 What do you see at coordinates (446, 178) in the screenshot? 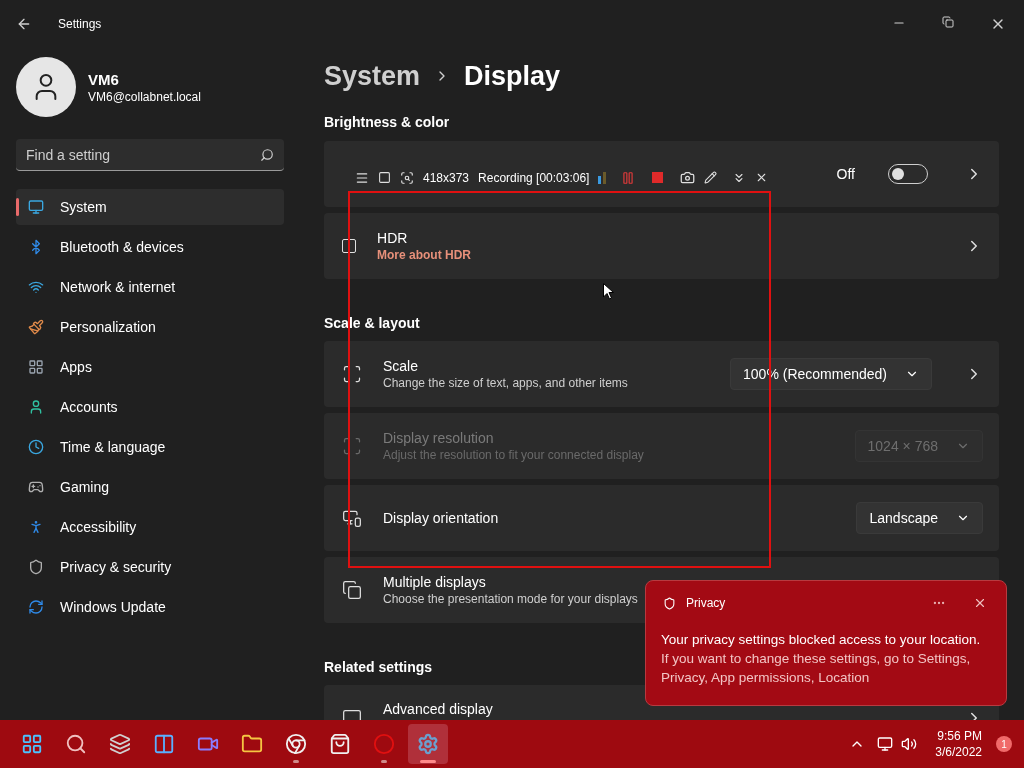
I see `capture-size: 418x373` at bounding box center [446, 178].